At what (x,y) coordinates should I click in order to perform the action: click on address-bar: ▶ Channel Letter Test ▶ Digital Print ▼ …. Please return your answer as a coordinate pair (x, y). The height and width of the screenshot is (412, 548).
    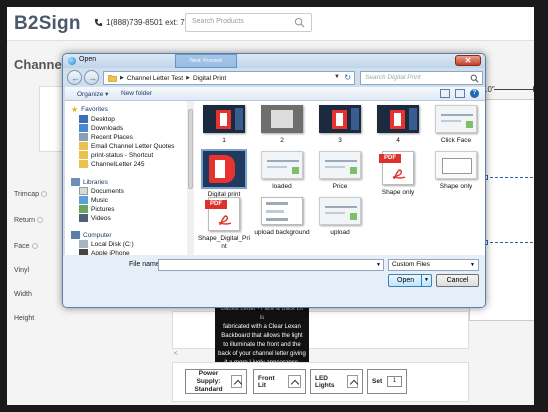
    Looking at the image, I should click on (229, 78).